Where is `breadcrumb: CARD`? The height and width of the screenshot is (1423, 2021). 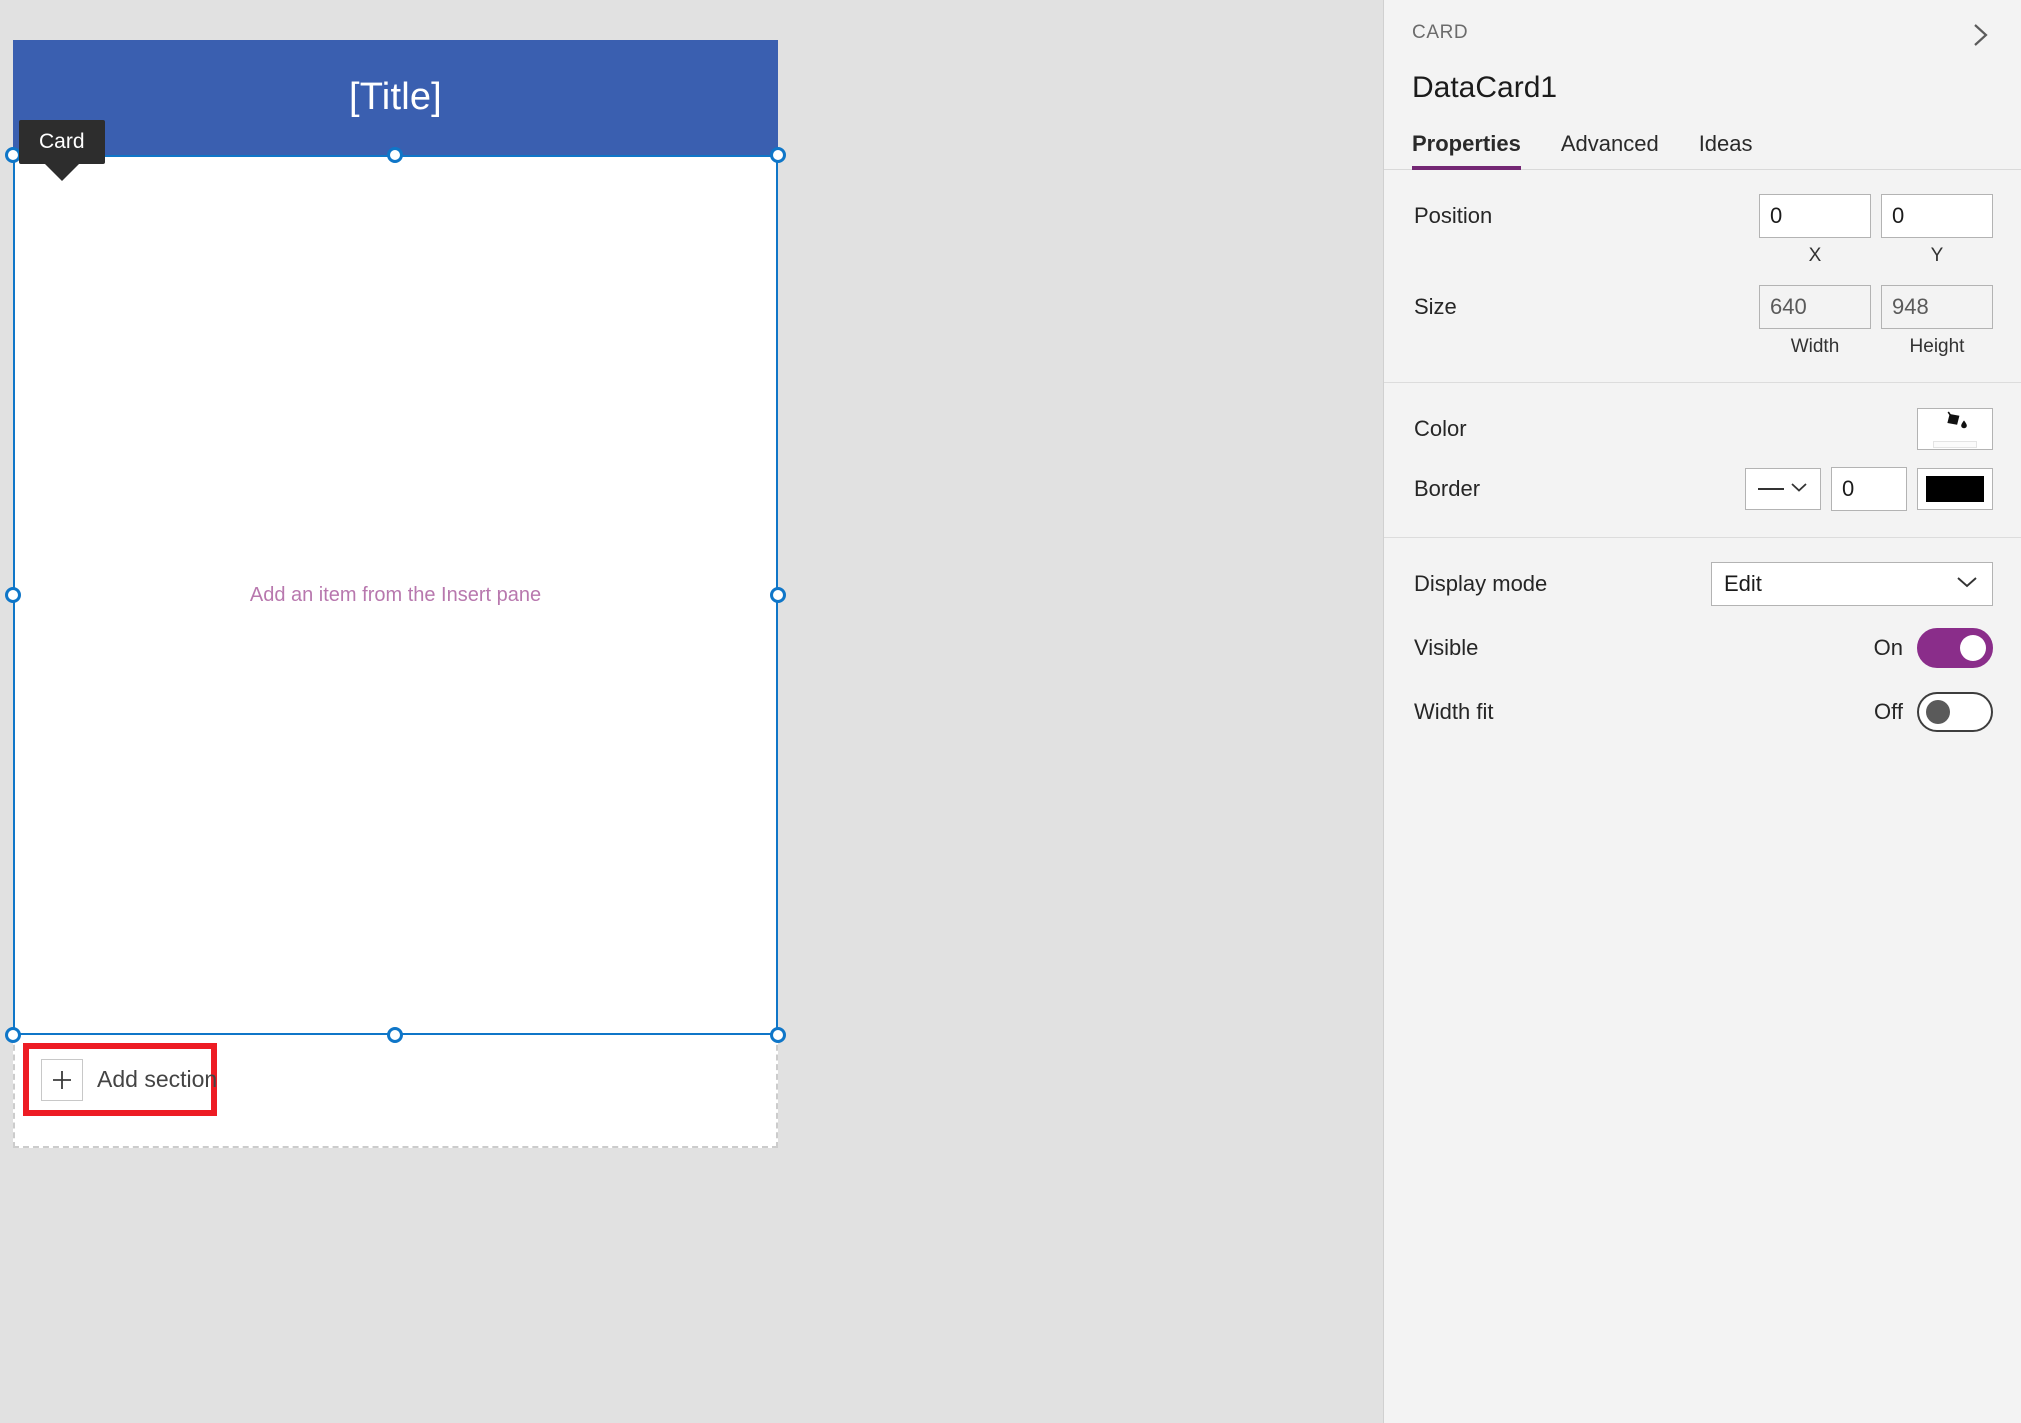
breadcrumb: CARD is located at coordinates (1440, 32).